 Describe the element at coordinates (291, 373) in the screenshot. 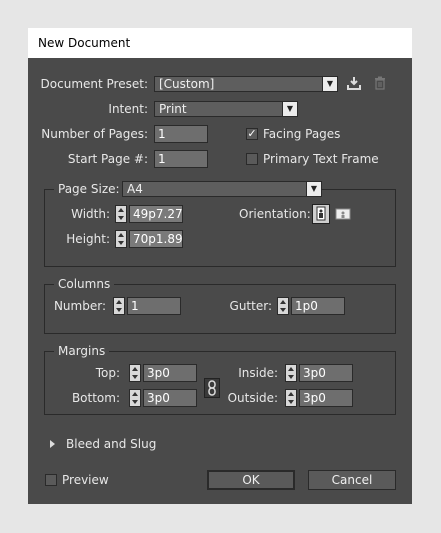

I see `margin-inside-stepper` at that location.